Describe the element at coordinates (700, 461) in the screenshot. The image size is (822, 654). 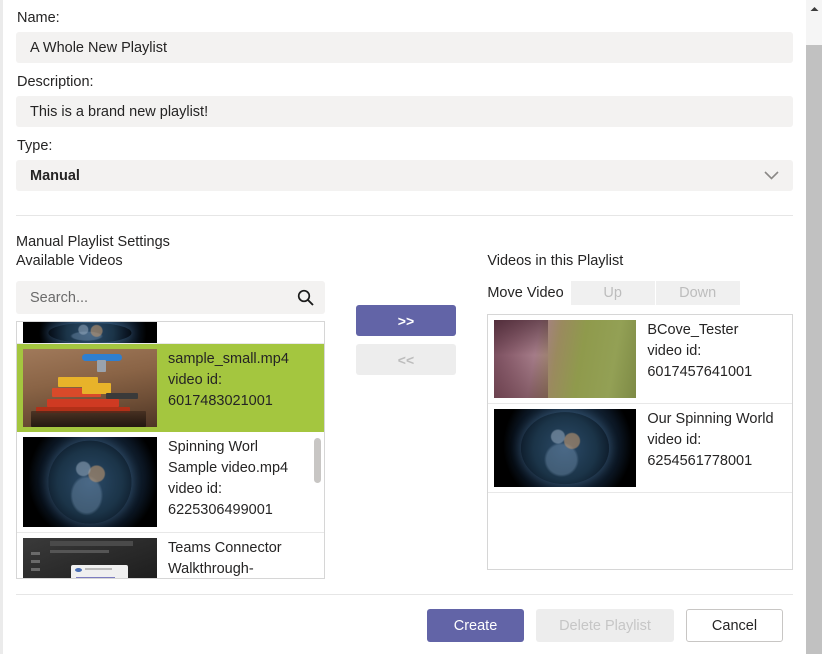
I see `video-id-value: 6254561778001` at that location.